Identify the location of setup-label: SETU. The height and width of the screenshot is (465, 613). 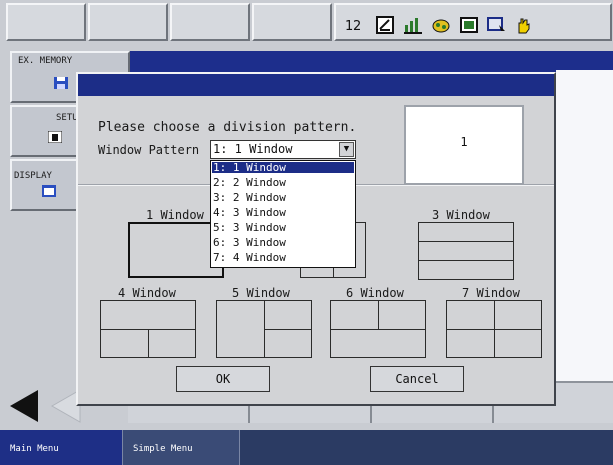
(67, 118).